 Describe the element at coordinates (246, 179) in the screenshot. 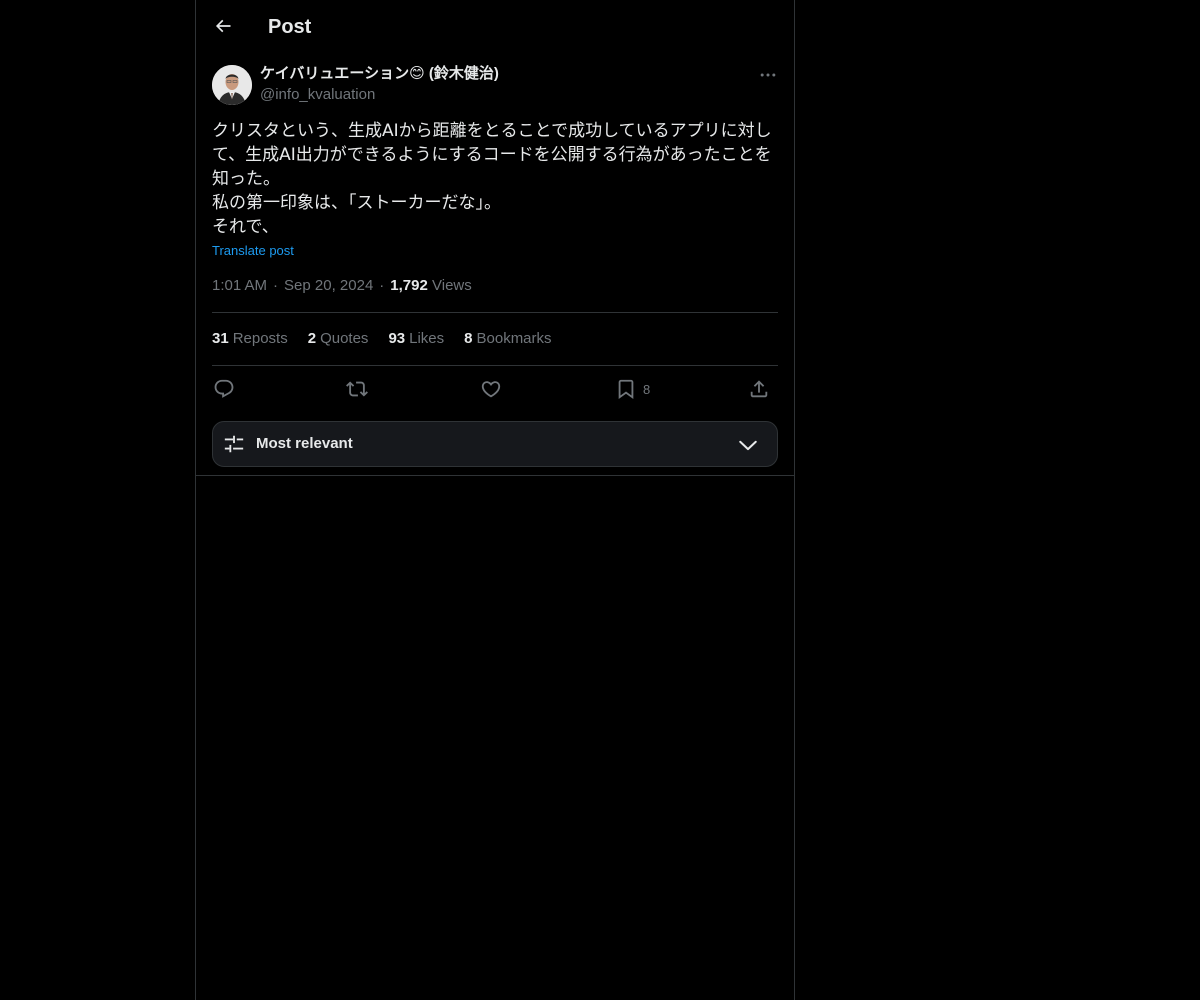

I see `post-text-line: 知った。` at that location.